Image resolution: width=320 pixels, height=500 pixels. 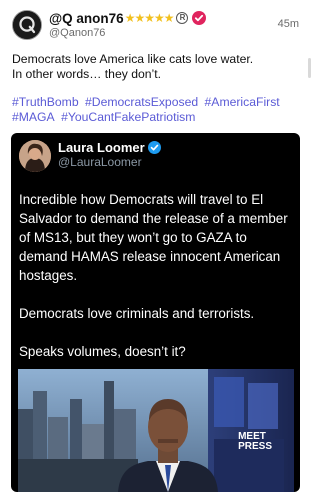 What do you see at coordinates (182, 18) in the screenshot?
I see `registered-mark-icon: R` at bounding box center [182, 18].